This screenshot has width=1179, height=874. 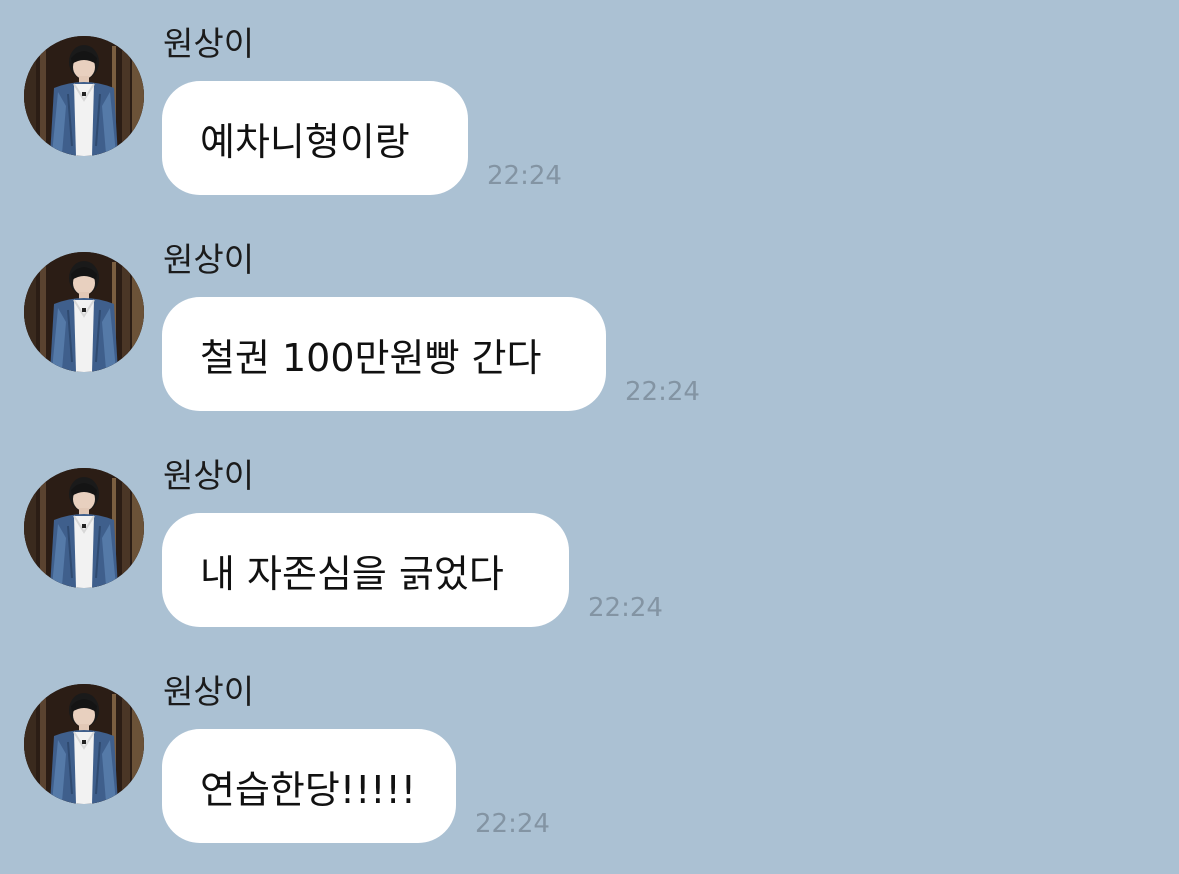 I want to click on message-bubble: 연습한당!!!!!, so click(x=309, y=786).